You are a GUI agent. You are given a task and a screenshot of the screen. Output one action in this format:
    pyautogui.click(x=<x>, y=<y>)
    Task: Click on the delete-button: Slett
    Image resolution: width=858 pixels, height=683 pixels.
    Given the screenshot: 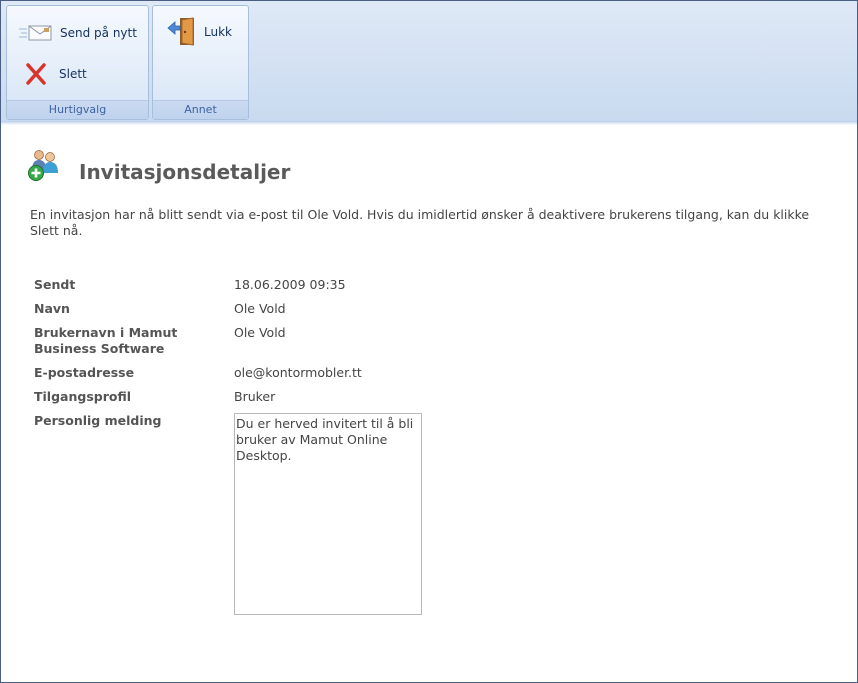 What is the action you would take?
    pyautogui.click(x=55, y=74)
    